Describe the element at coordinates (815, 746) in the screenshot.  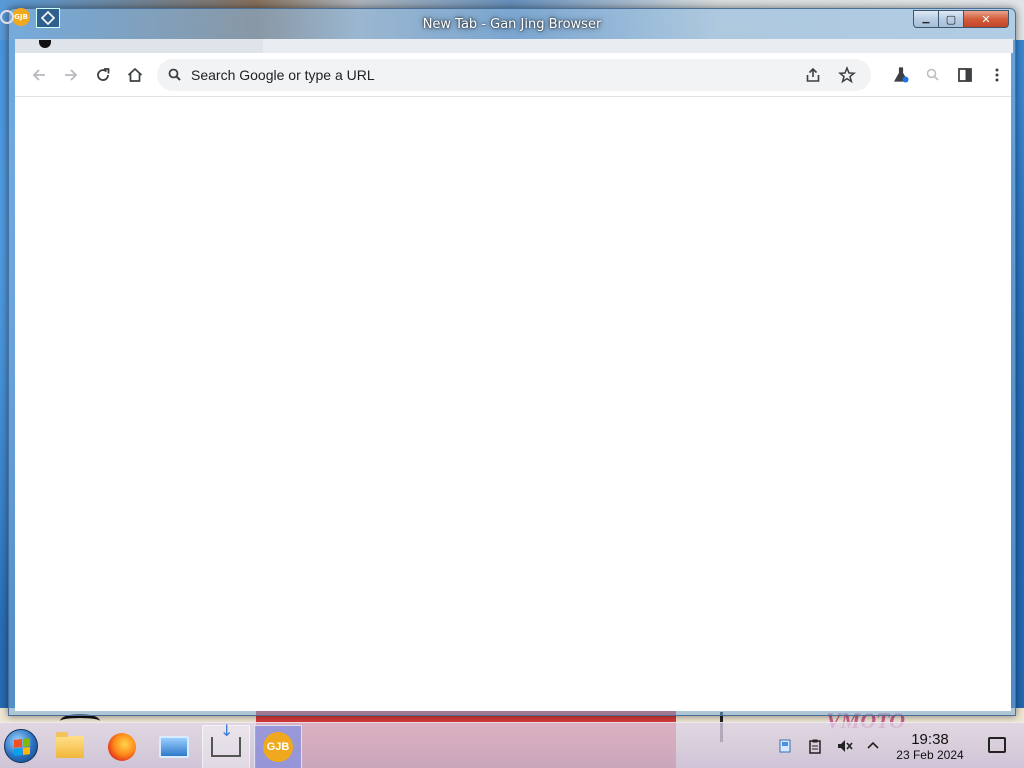
I see `clipboard-icon` at that location.